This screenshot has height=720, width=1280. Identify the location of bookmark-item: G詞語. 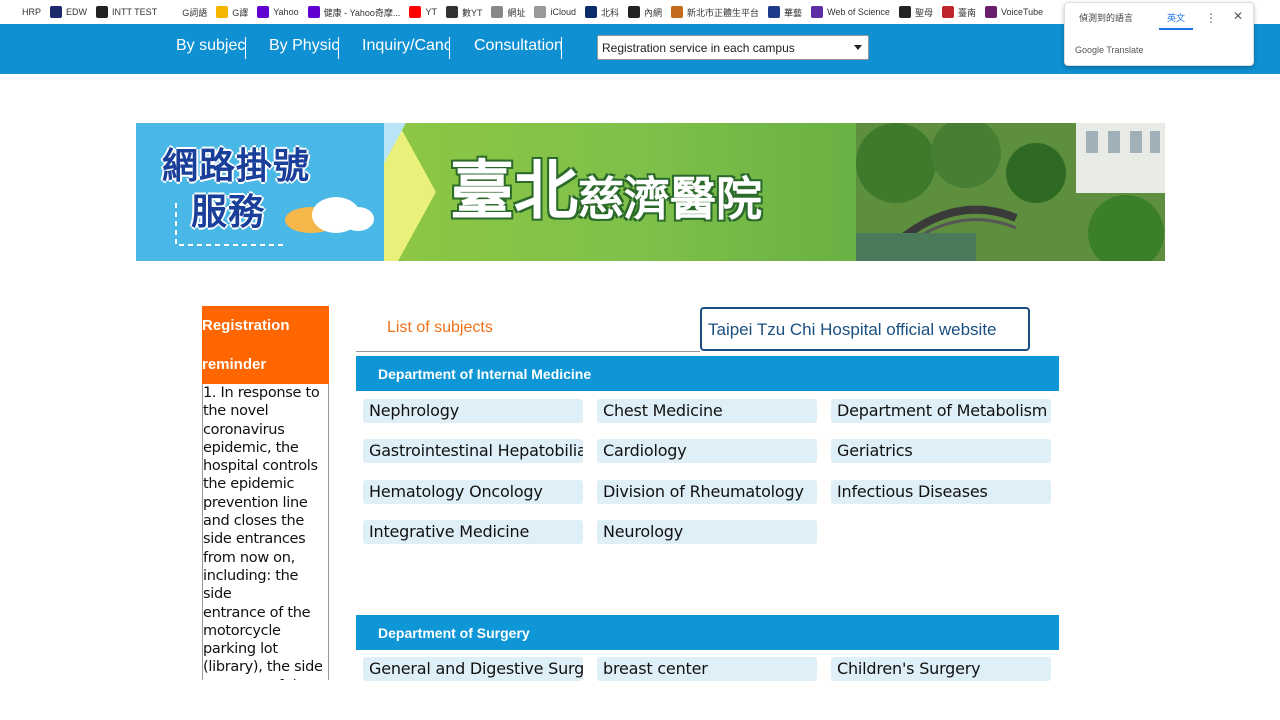
(186, 12).